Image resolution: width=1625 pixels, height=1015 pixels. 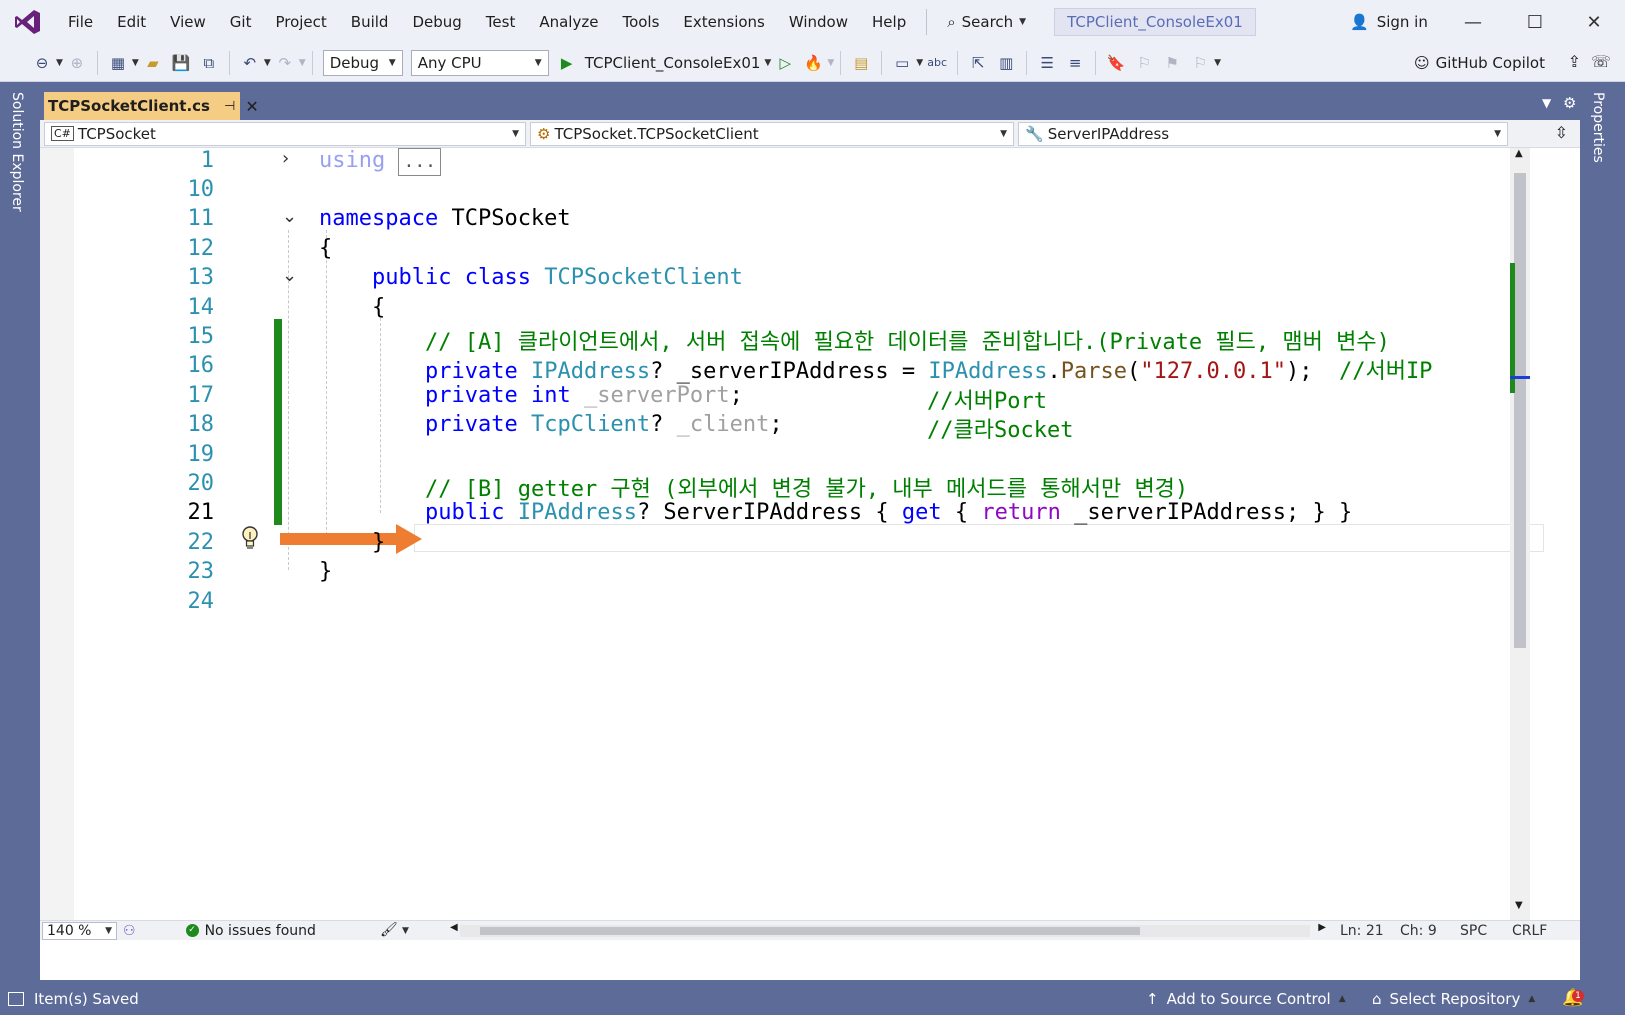 What do you see at coordinates (1246, 998) in the screenshot?
I see `add-to-source-control-button: ↑ Add to Source Control ▲` at bounding box center [1246, 998].